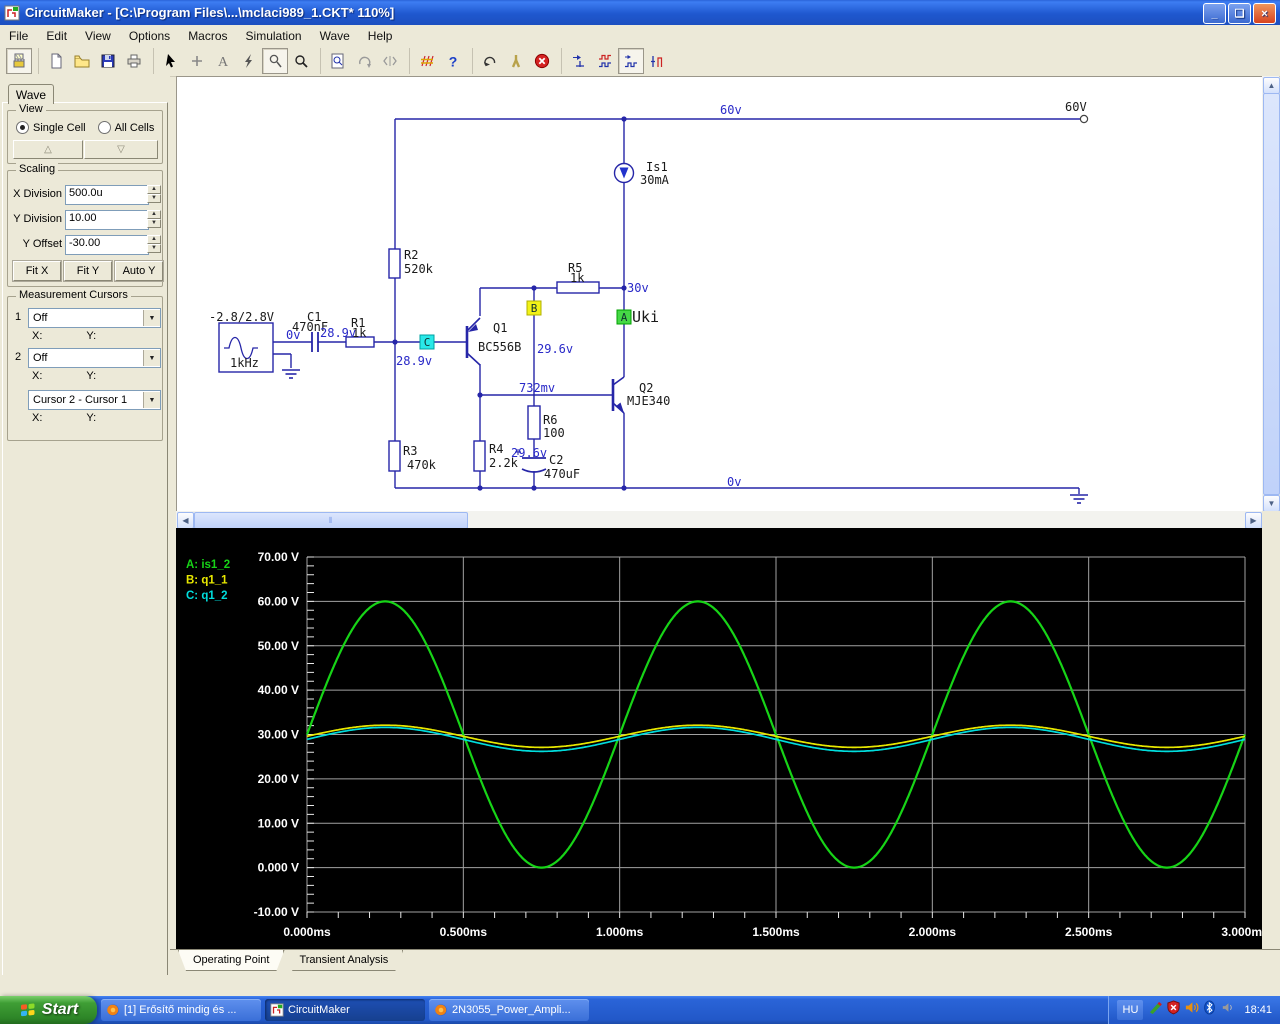 The height and width of the screenshot is (1024, 1280). I want to click on legend-entry: A: is1_2, so click(208, 565).